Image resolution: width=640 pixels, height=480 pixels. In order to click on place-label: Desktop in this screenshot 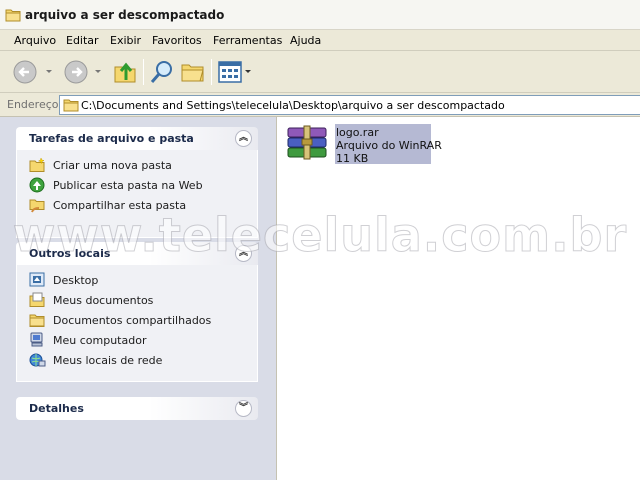, I will do `click(76, 280)`.